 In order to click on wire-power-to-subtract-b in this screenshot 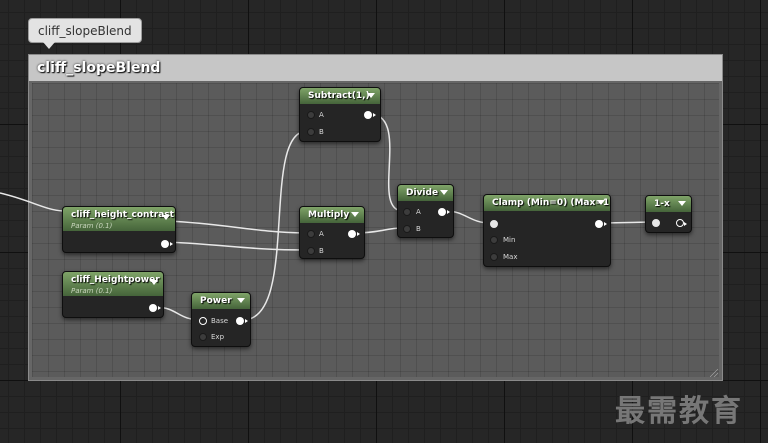, I will do `click(275, 225)`.